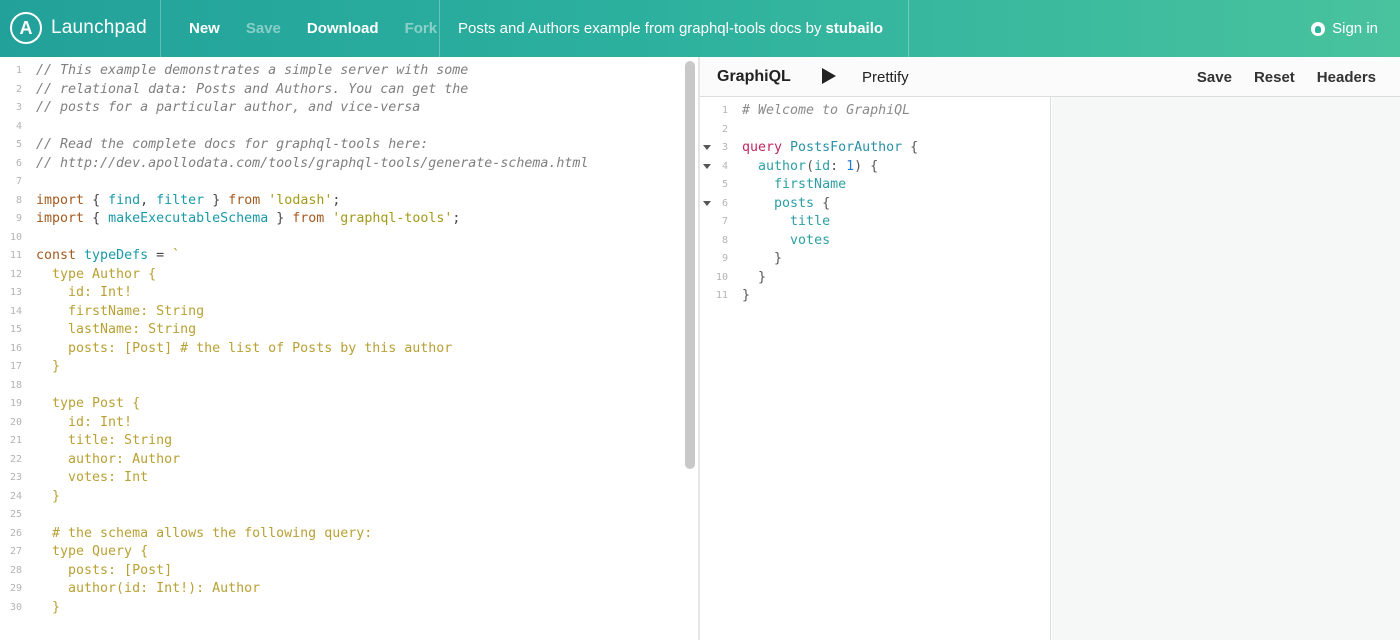  Describe the element at coordinates (421, 28) in the screenshot. I see `fork-button: Fork` at that location.